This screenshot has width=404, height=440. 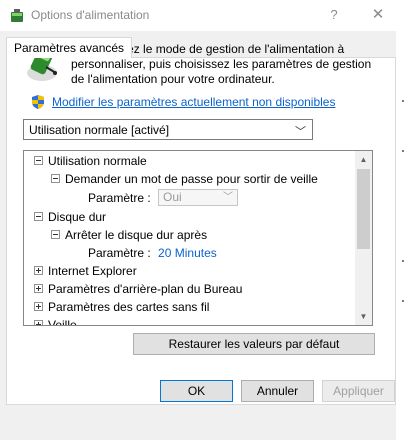 What do you see at coordinates (99, 130) in the screenshot?
I see `power-plan-value: Utilisation normale [activé]` at bounding box center [99, 130].